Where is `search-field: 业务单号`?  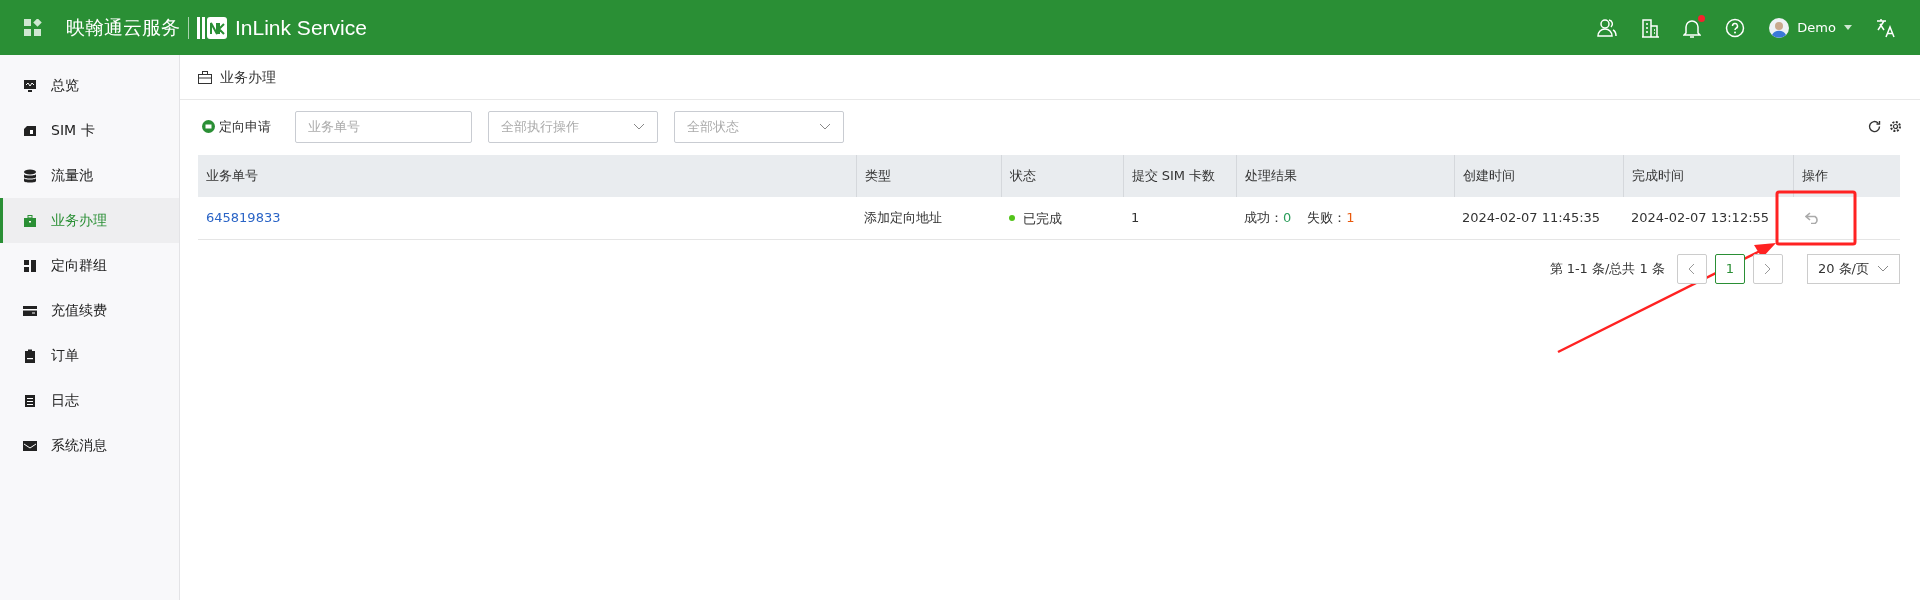
search-field: 业务单号 is located at coordinates (383, 126).